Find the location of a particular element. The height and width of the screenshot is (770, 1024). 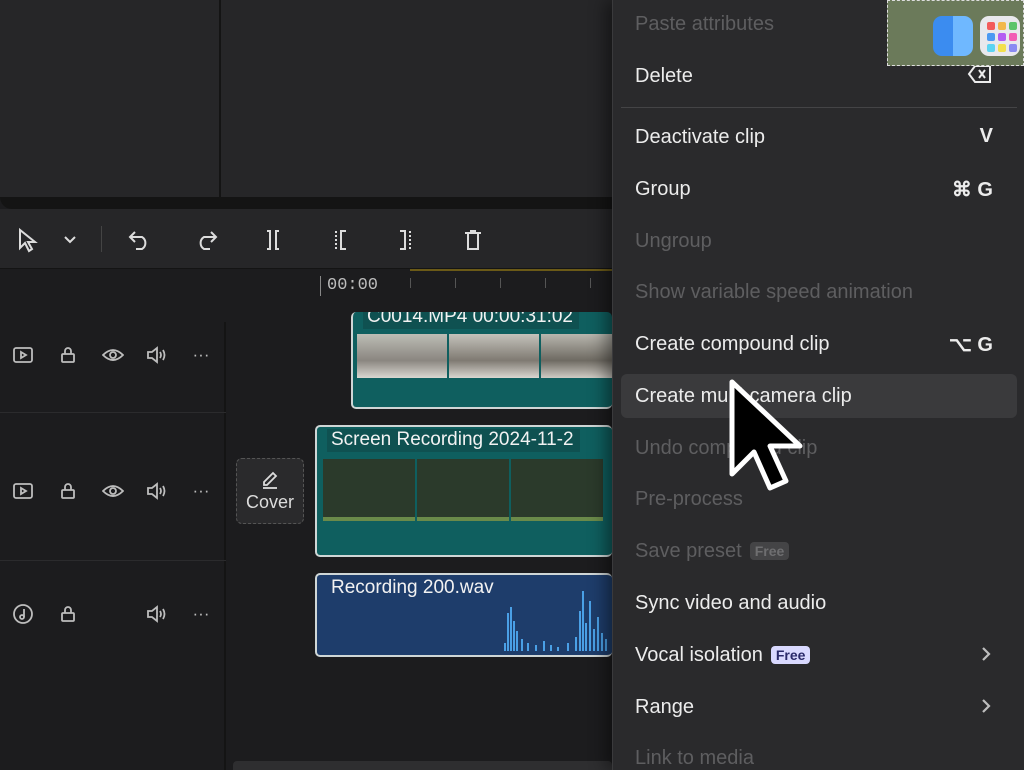

timeline-ruler is located at coordinates (420, 291).